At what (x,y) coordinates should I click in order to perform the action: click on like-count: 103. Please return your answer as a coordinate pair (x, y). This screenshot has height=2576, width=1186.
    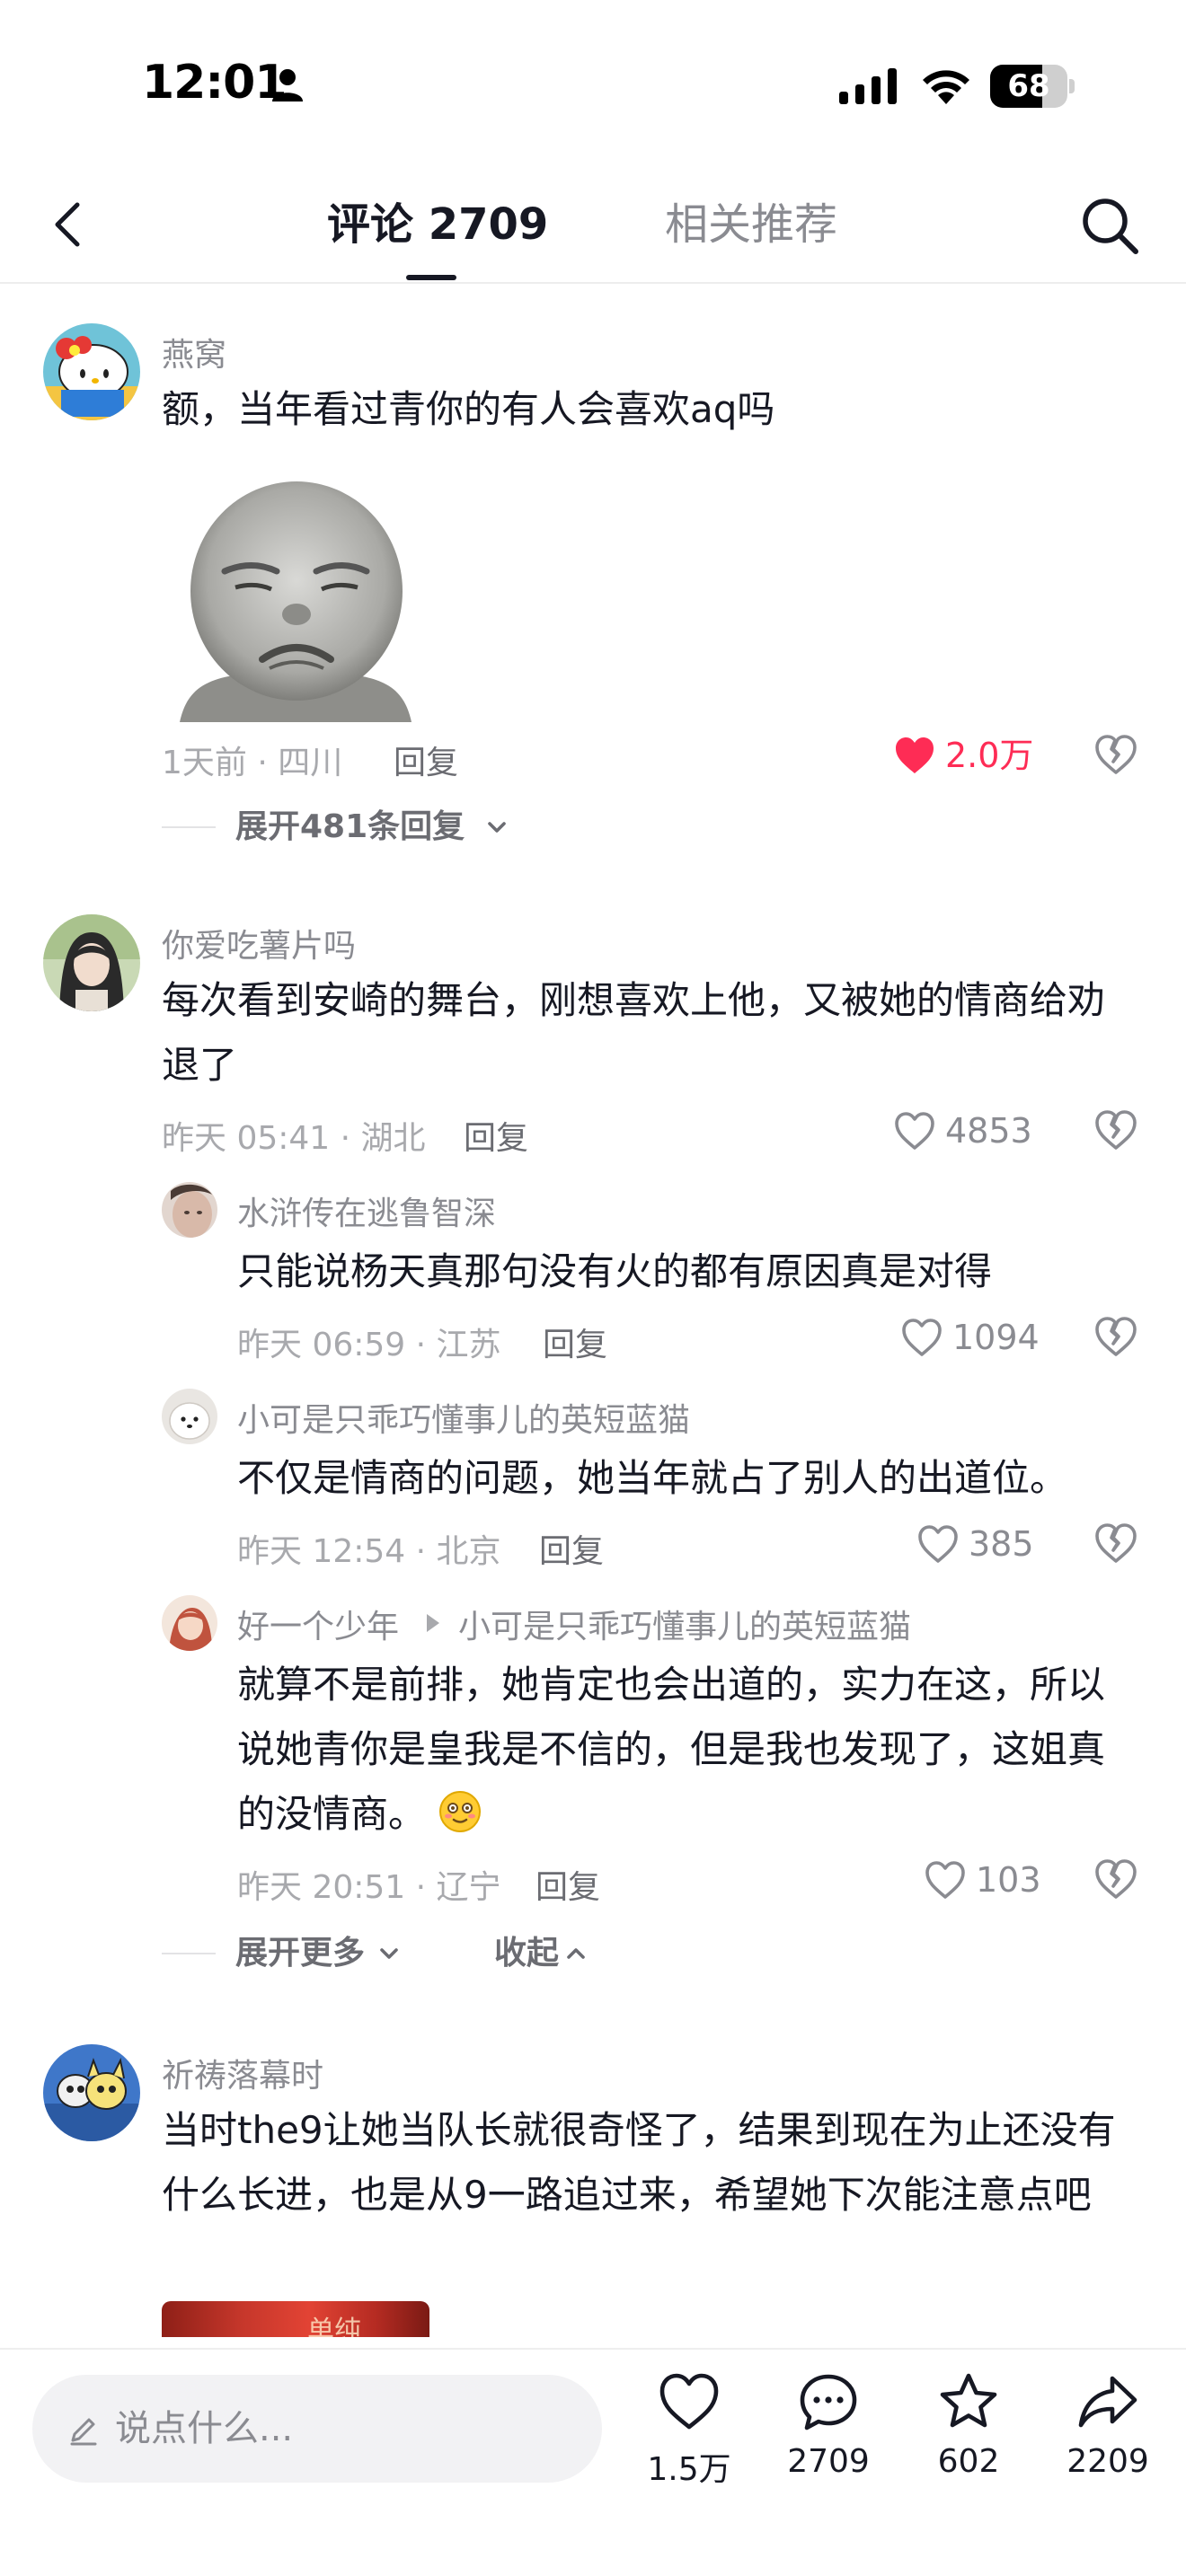
    Looking at the image, I should click on (1008, 1880).